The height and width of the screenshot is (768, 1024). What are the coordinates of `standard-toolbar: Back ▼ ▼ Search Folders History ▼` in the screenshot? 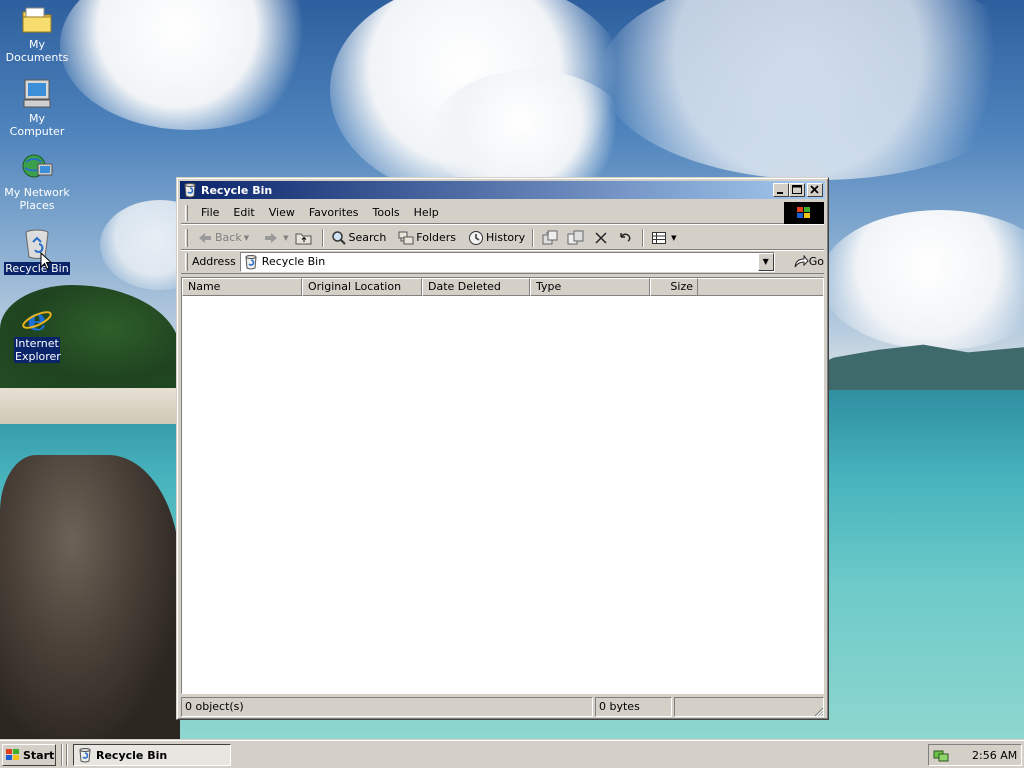 It's located at (502, 238).